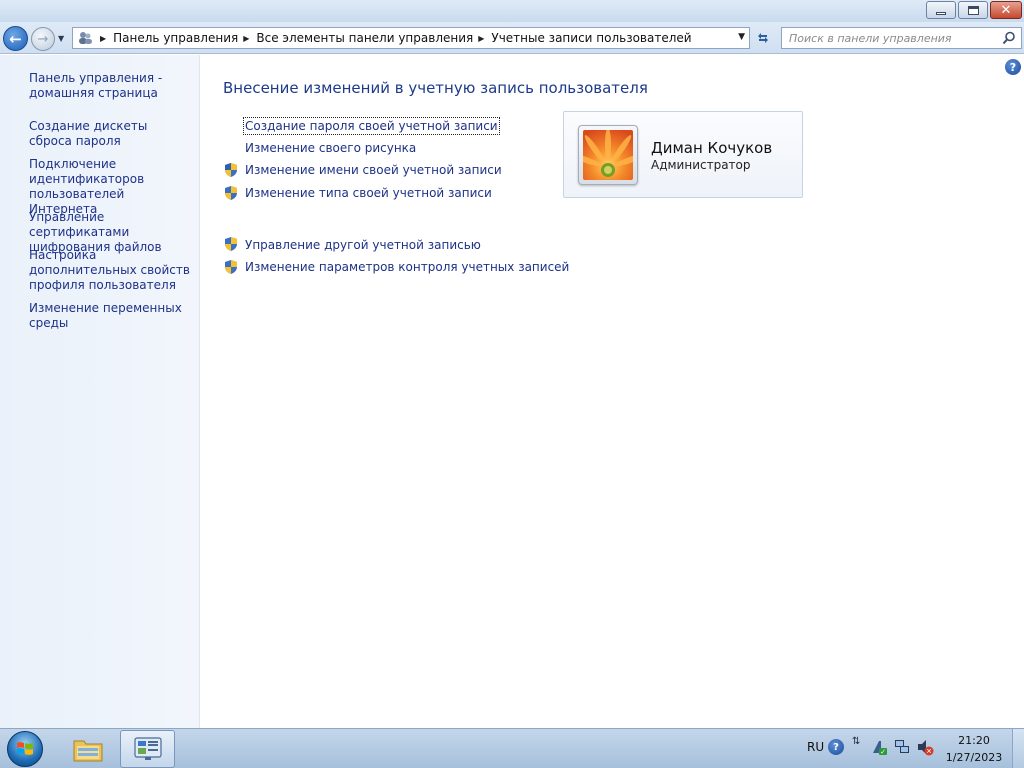 The image size is (1024, 768). What do you see at coordinates (887, 38) in the screenshot?
I see `search-input` at bounding box center [887, 38].